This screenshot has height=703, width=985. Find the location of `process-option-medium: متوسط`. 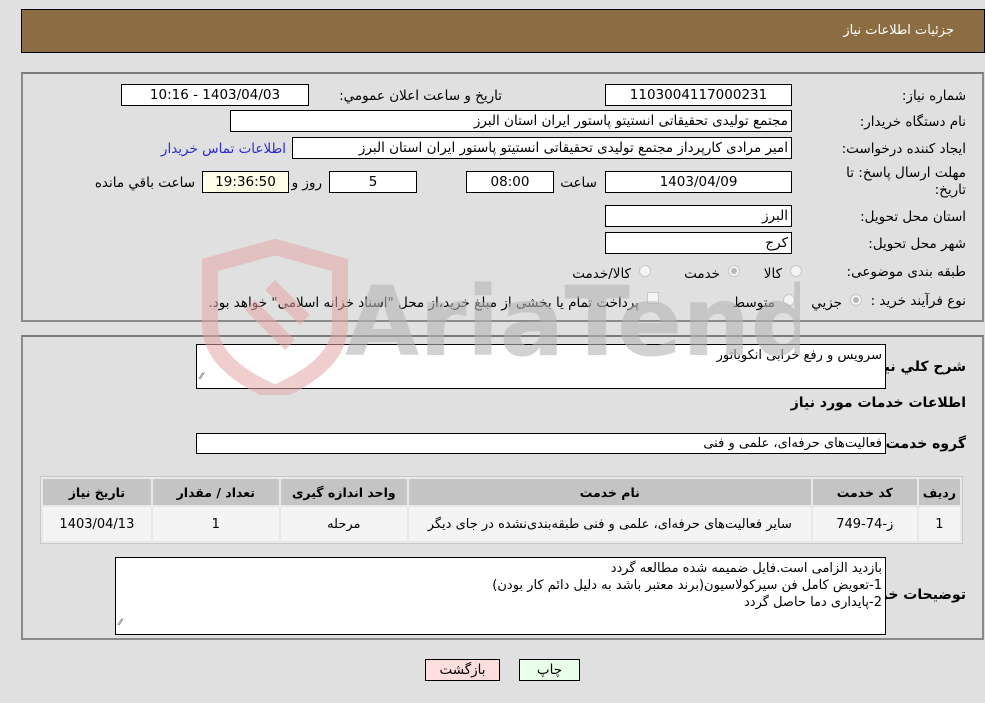

process-option-medium: متوسط is located at coordinates (753, 303).